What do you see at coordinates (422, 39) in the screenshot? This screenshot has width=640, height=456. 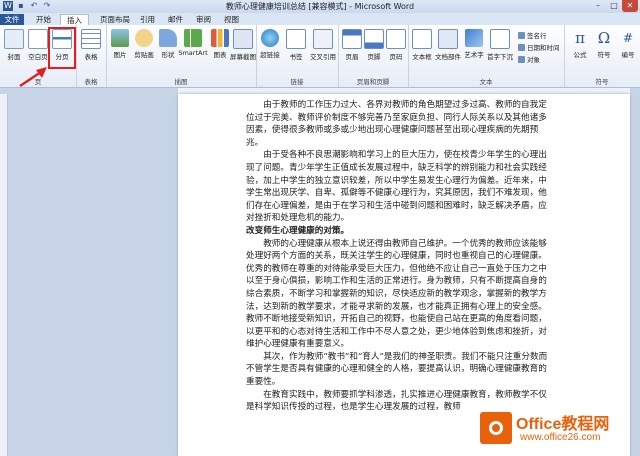 I see `textbox-icon` at bounding box center [422, 39].